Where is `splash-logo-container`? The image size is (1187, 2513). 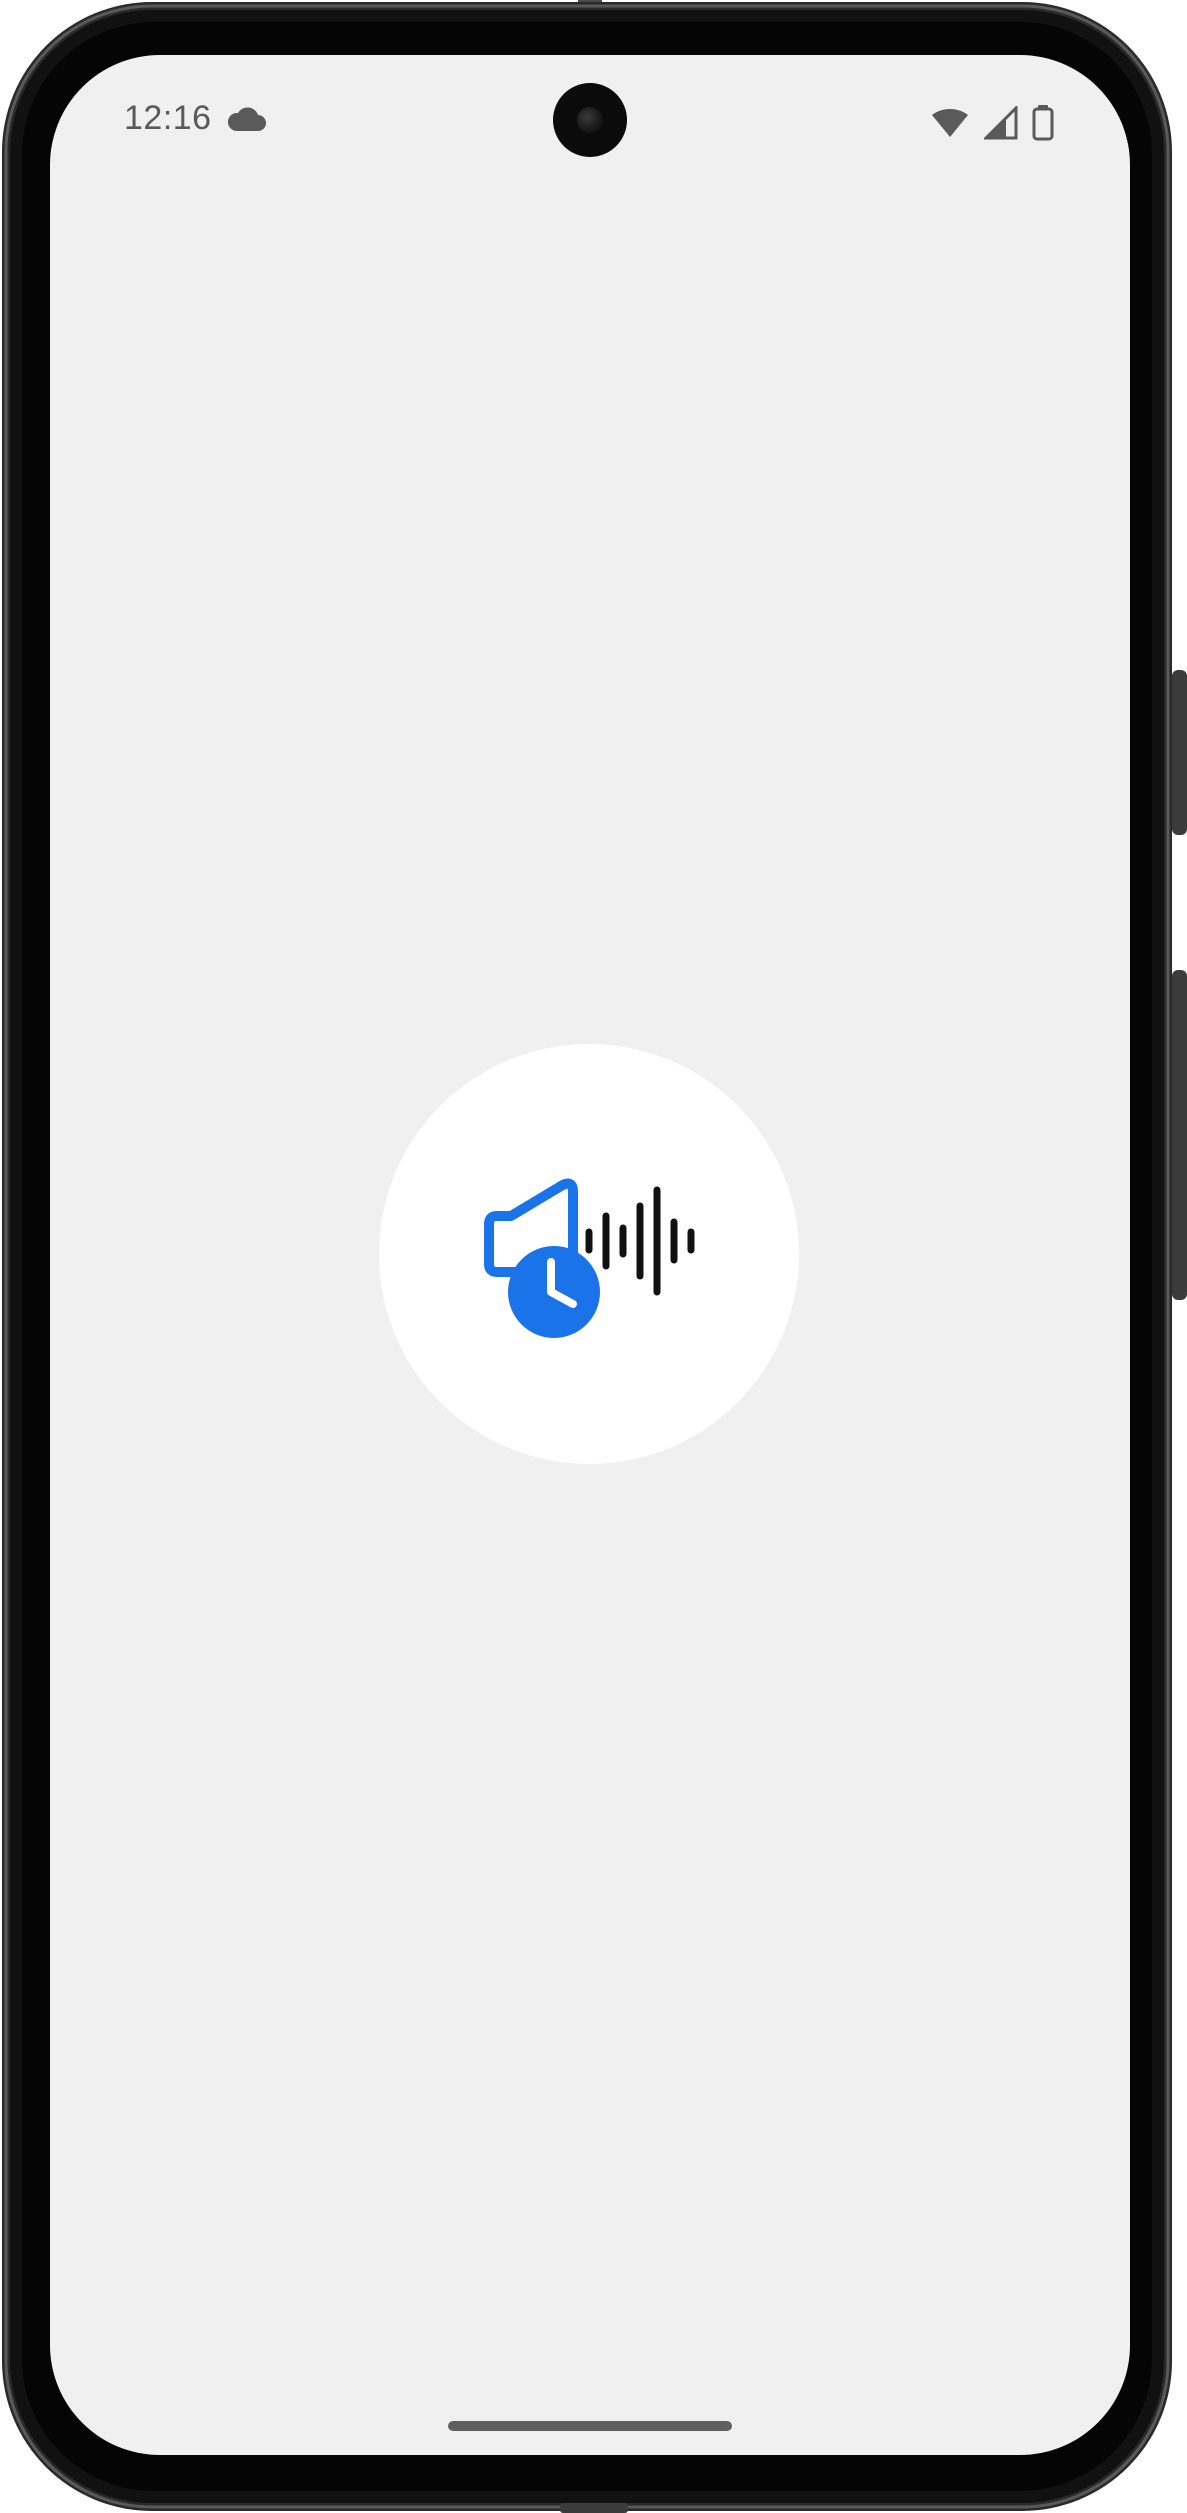
splash-logo-container is located at coordinates (589, 1254).